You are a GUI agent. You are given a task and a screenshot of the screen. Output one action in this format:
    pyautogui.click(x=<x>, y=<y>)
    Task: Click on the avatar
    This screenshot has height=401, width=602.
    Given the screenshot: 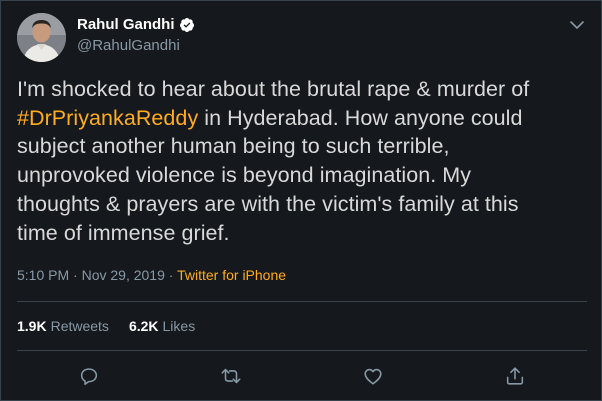 What is the action you would take?
    pyautogui.click(x=41, y=37)
    